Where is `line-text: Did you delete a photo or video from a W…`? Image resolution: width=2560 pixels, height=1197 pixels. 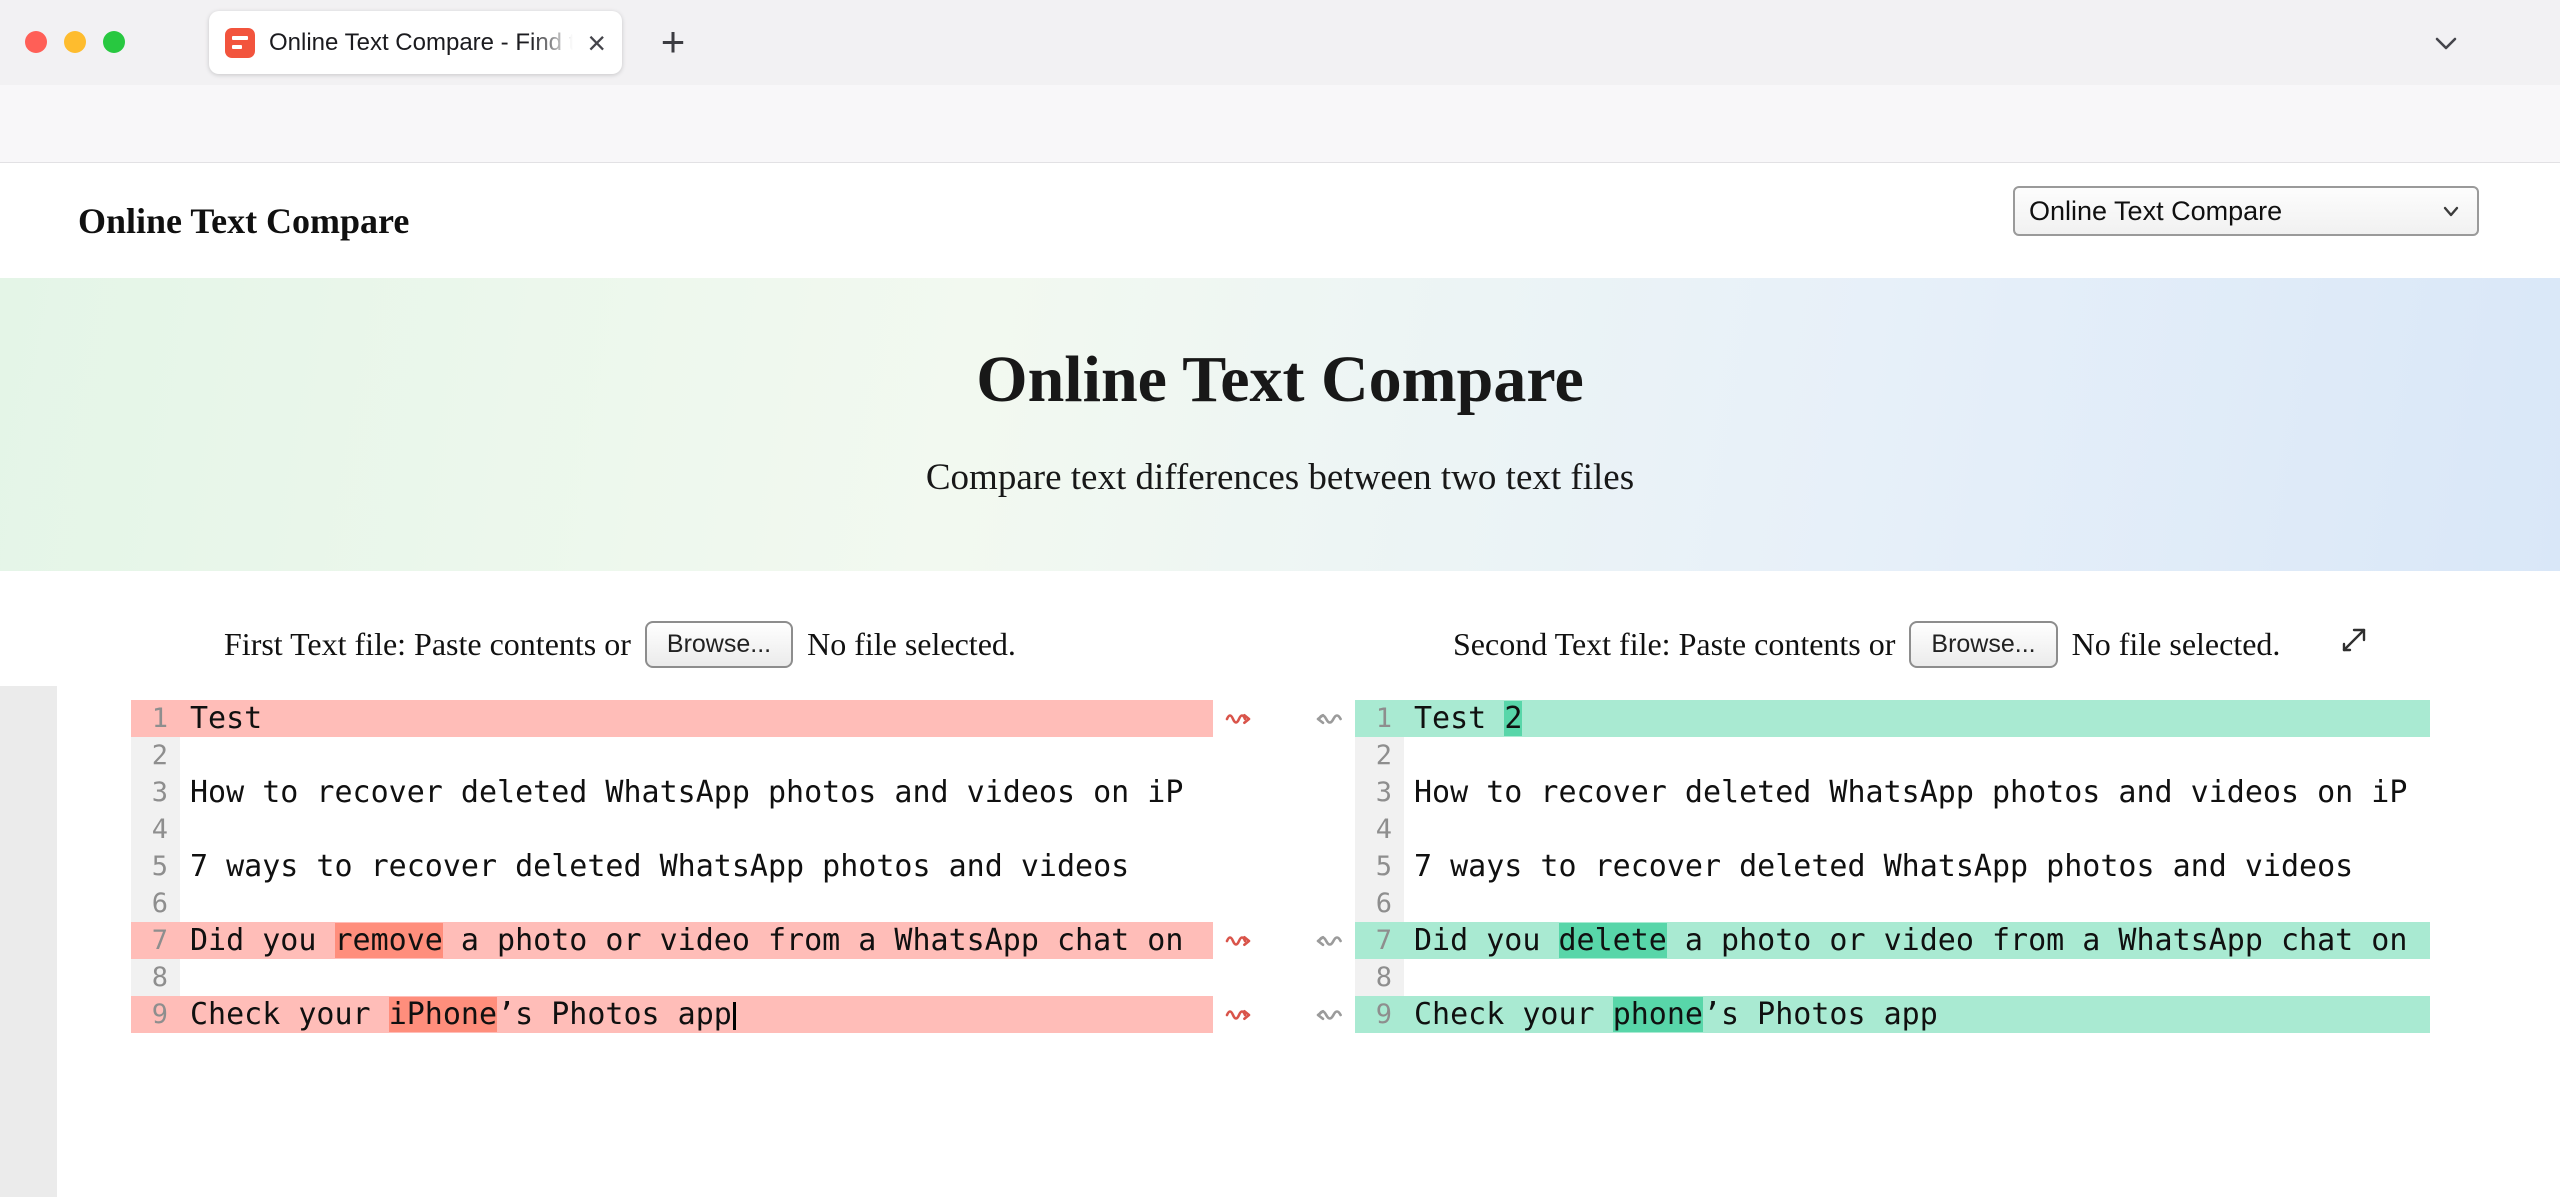
line-text: Did you delete a photo or video from a W… is located at coordinates (1917, 940).